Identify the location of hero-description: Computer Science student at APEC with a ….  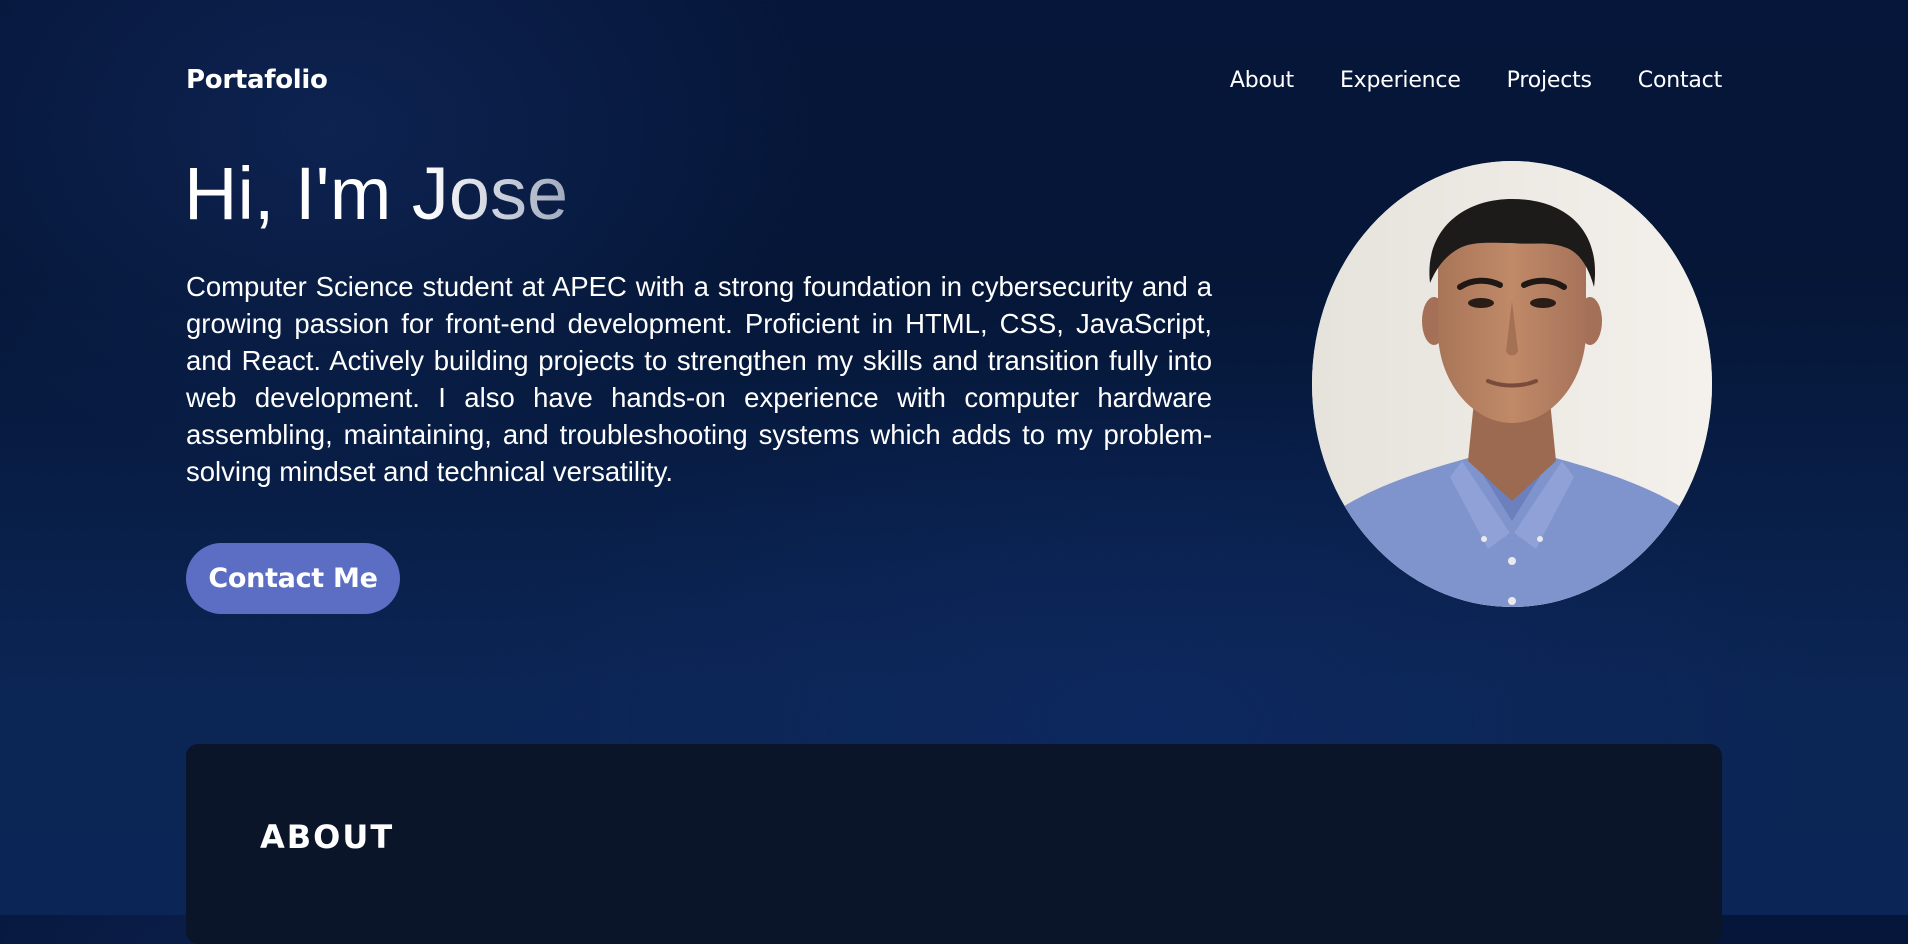
(699, 379).